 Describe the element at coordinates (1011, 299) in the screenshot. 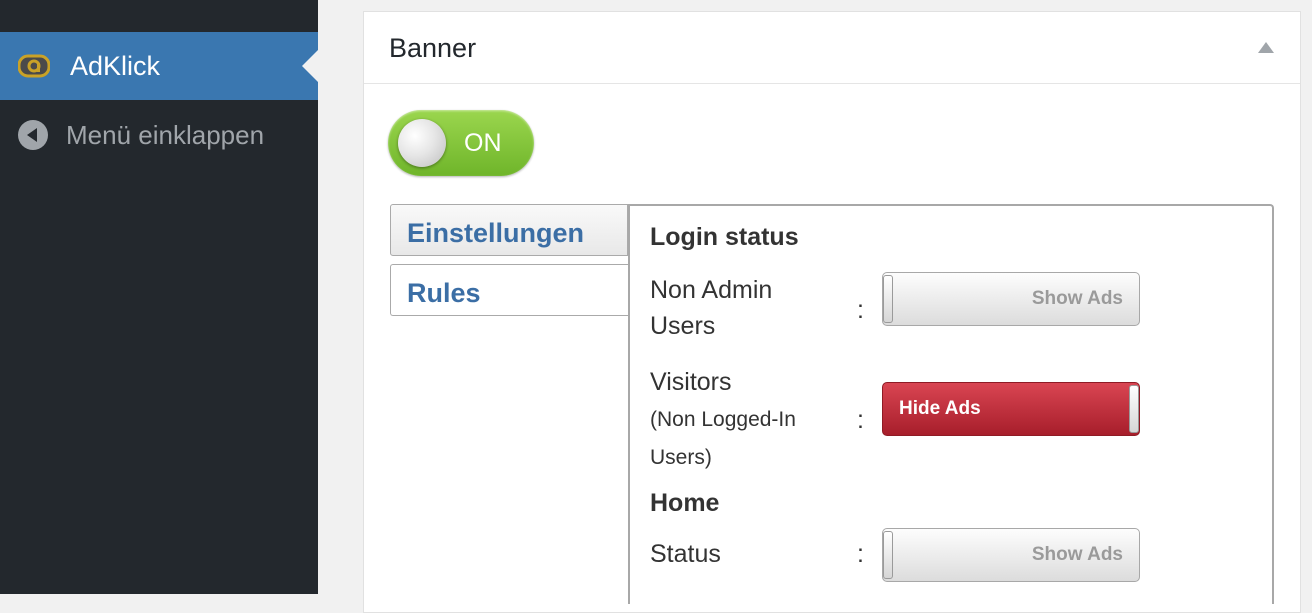

I see `non-admin-ads-toggle: Show Ads` at that location.